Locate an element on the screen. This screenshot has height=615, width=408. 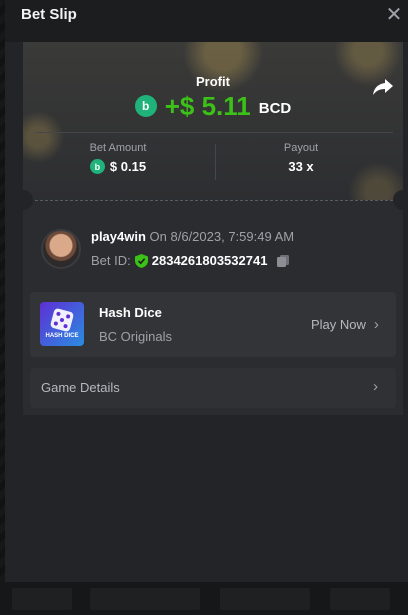
thumbnail-label: HASH DICE is located at coordinates (62, 336).